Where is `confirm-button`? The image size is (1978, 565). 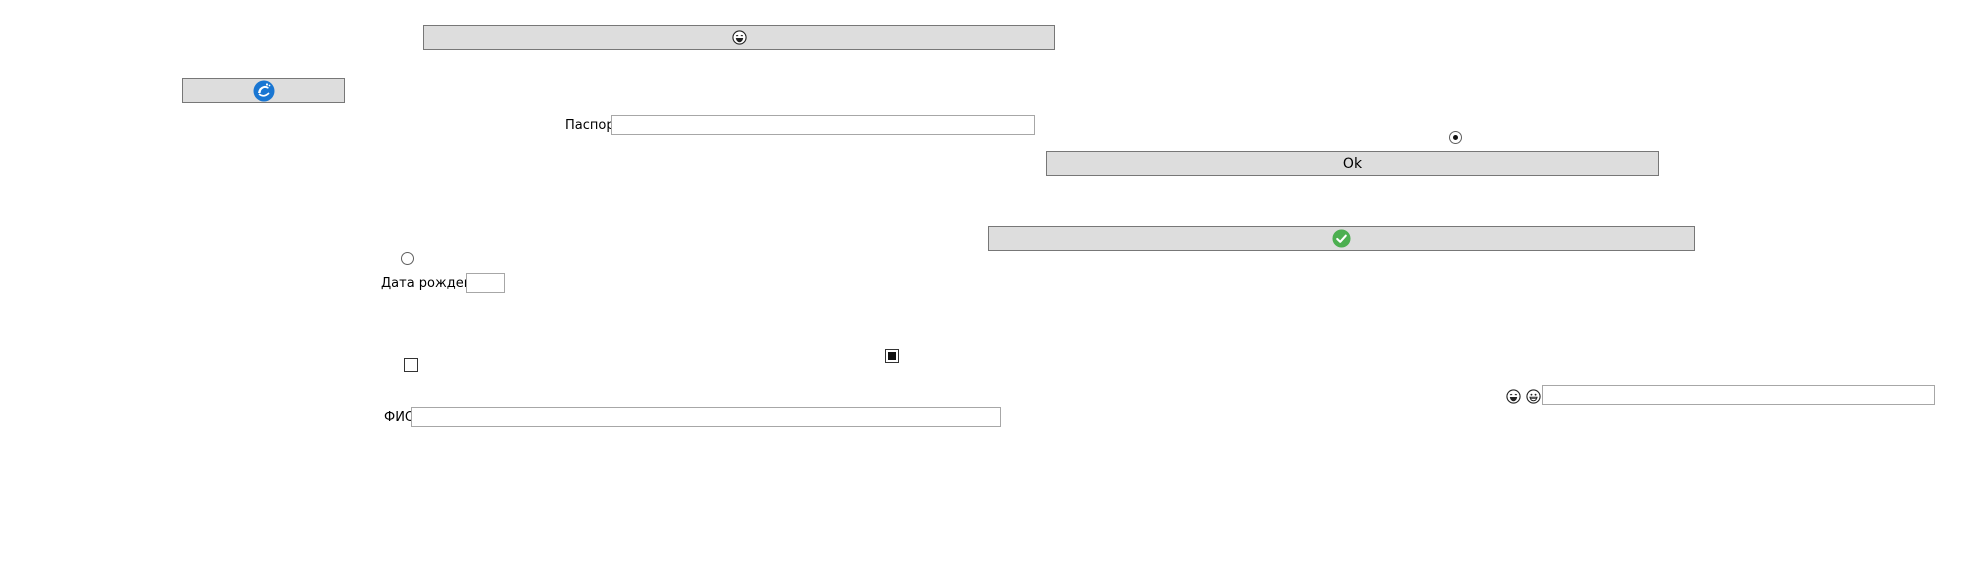 confirm-button is located at coordinates (1341, 238).